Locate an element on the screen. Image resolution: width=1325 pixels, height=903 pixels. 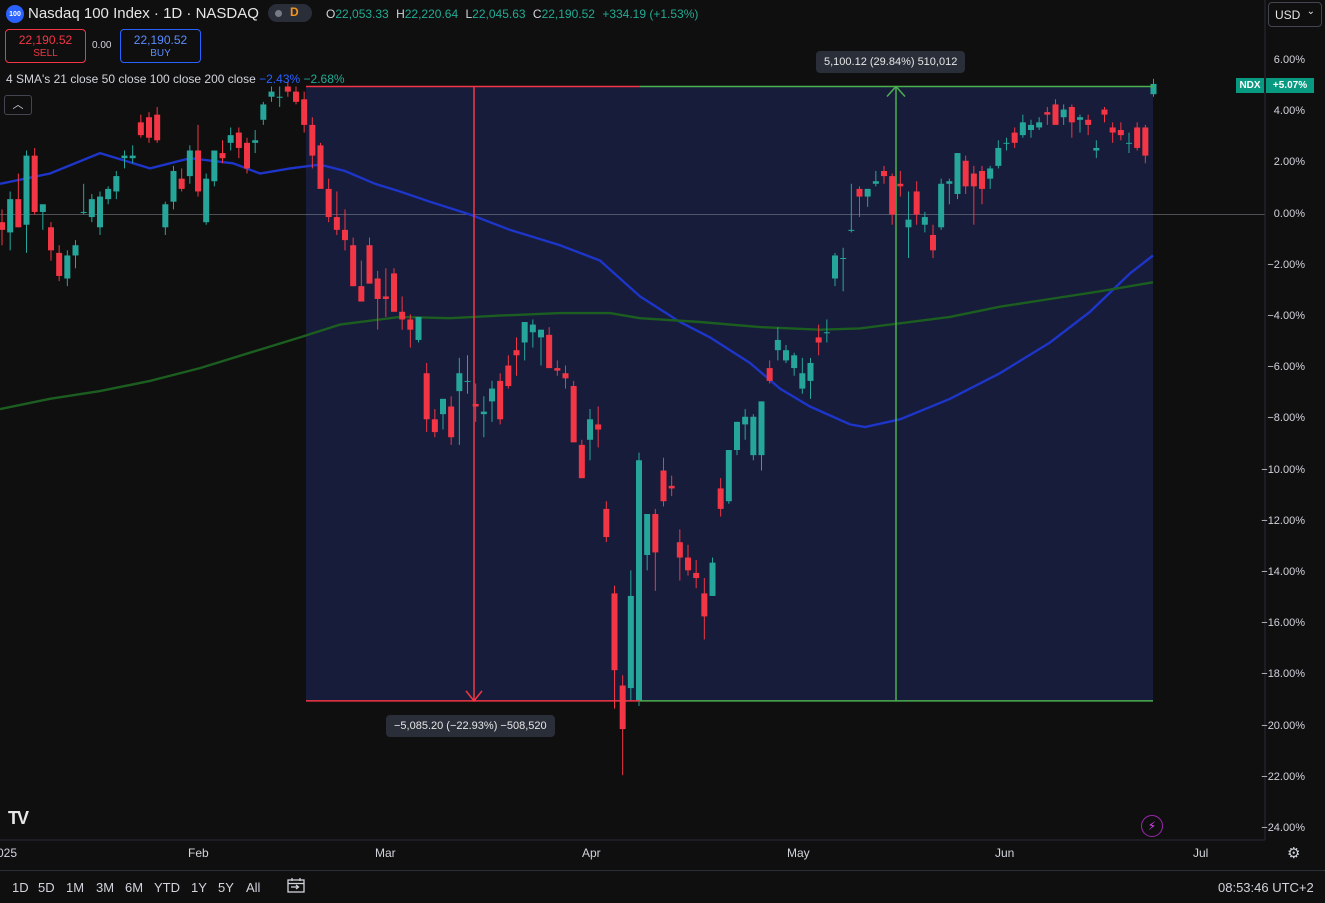
symbol-price-tag: NDX is located at coordinates (1250, 85).